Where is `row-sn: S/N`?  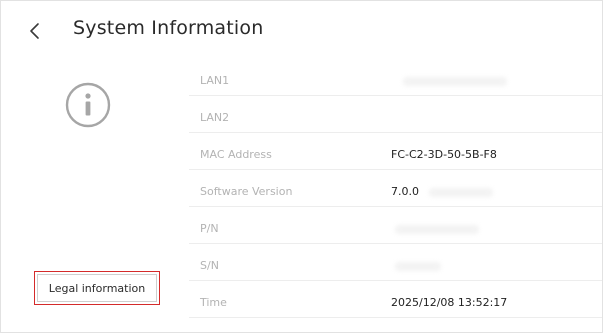
row-sn: S/N is located at coordinates (395, 263).